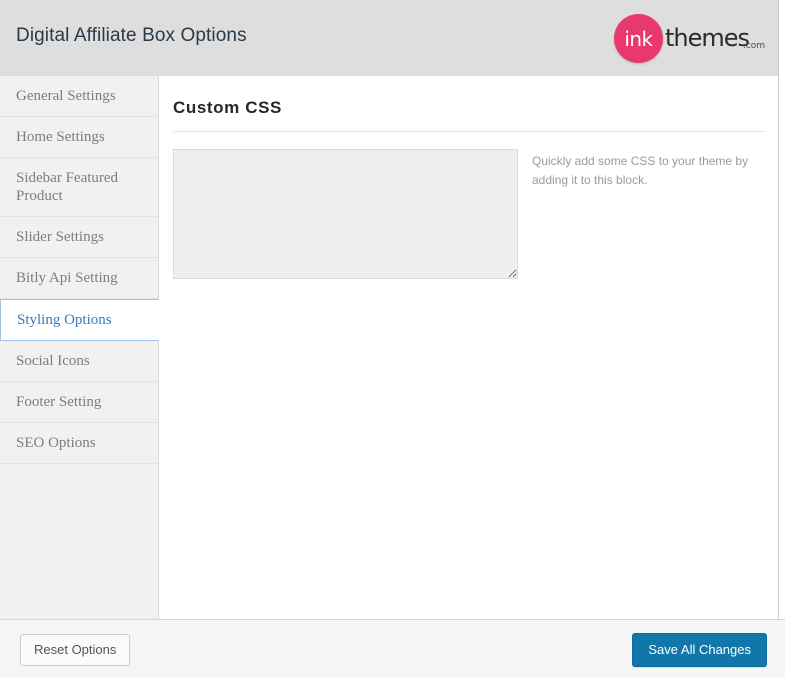 The width and height of the screenshot is (785, 677). I want to click on sidebar-item-sidebar-featured-product: Sidebar Featured Product, so click(79, 187).